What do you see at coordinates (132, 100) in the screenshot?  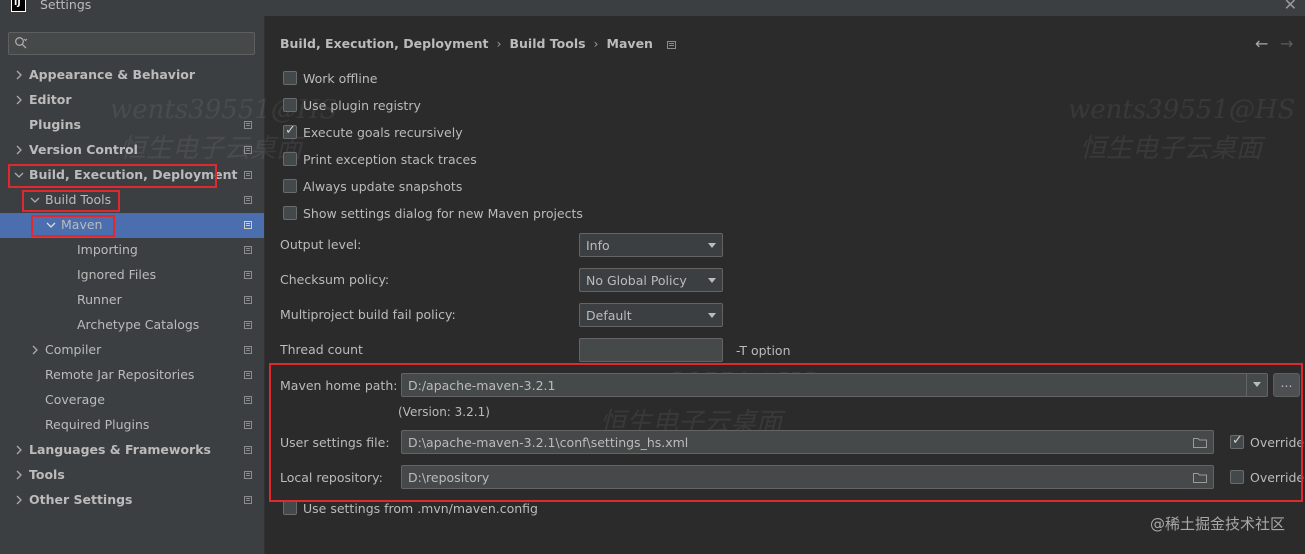 I see `sidebar-item-editor: Editor` at bounding box center [132, 100].